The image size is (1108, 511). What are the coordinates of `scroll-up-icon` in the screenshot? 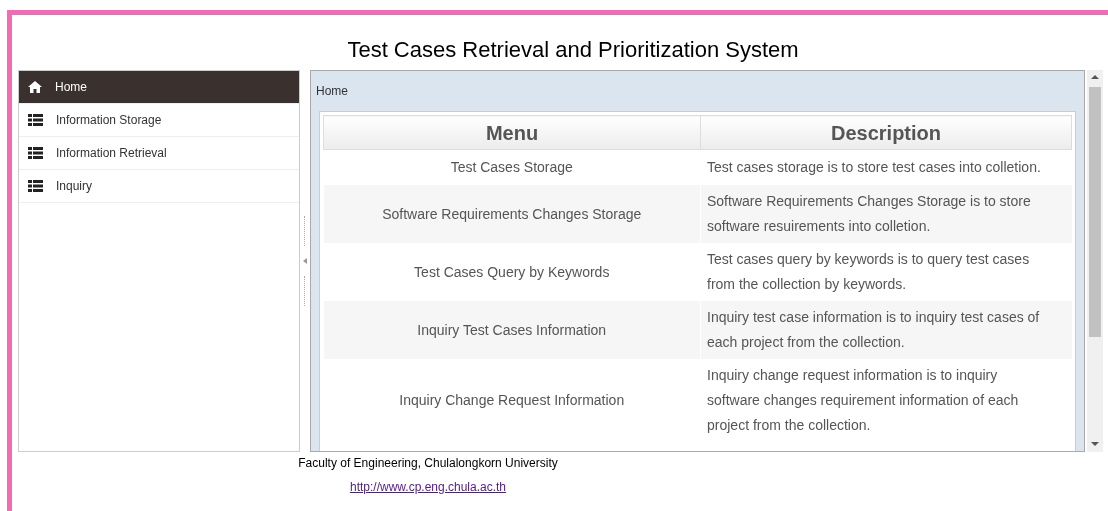 It's located at (1095, 77).